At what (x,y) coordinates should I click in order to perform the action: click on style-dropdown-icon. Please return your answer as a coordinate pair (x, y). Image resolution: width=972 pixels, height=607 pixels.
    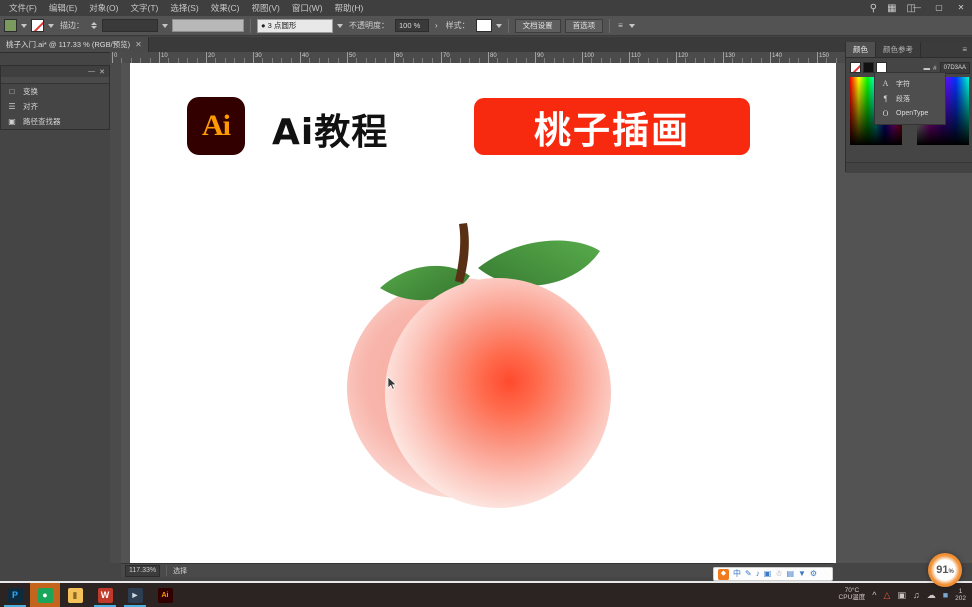
    Looking at the image, I should click on (498, 25).